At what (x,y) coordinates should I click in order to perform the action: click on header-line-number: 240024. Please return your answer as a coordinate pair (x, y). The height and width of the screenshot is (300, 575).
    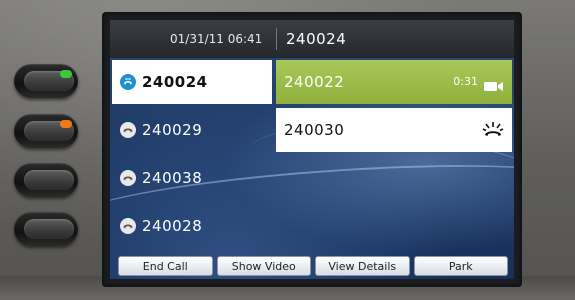
    Looking at the image, I should click on (316, 39).